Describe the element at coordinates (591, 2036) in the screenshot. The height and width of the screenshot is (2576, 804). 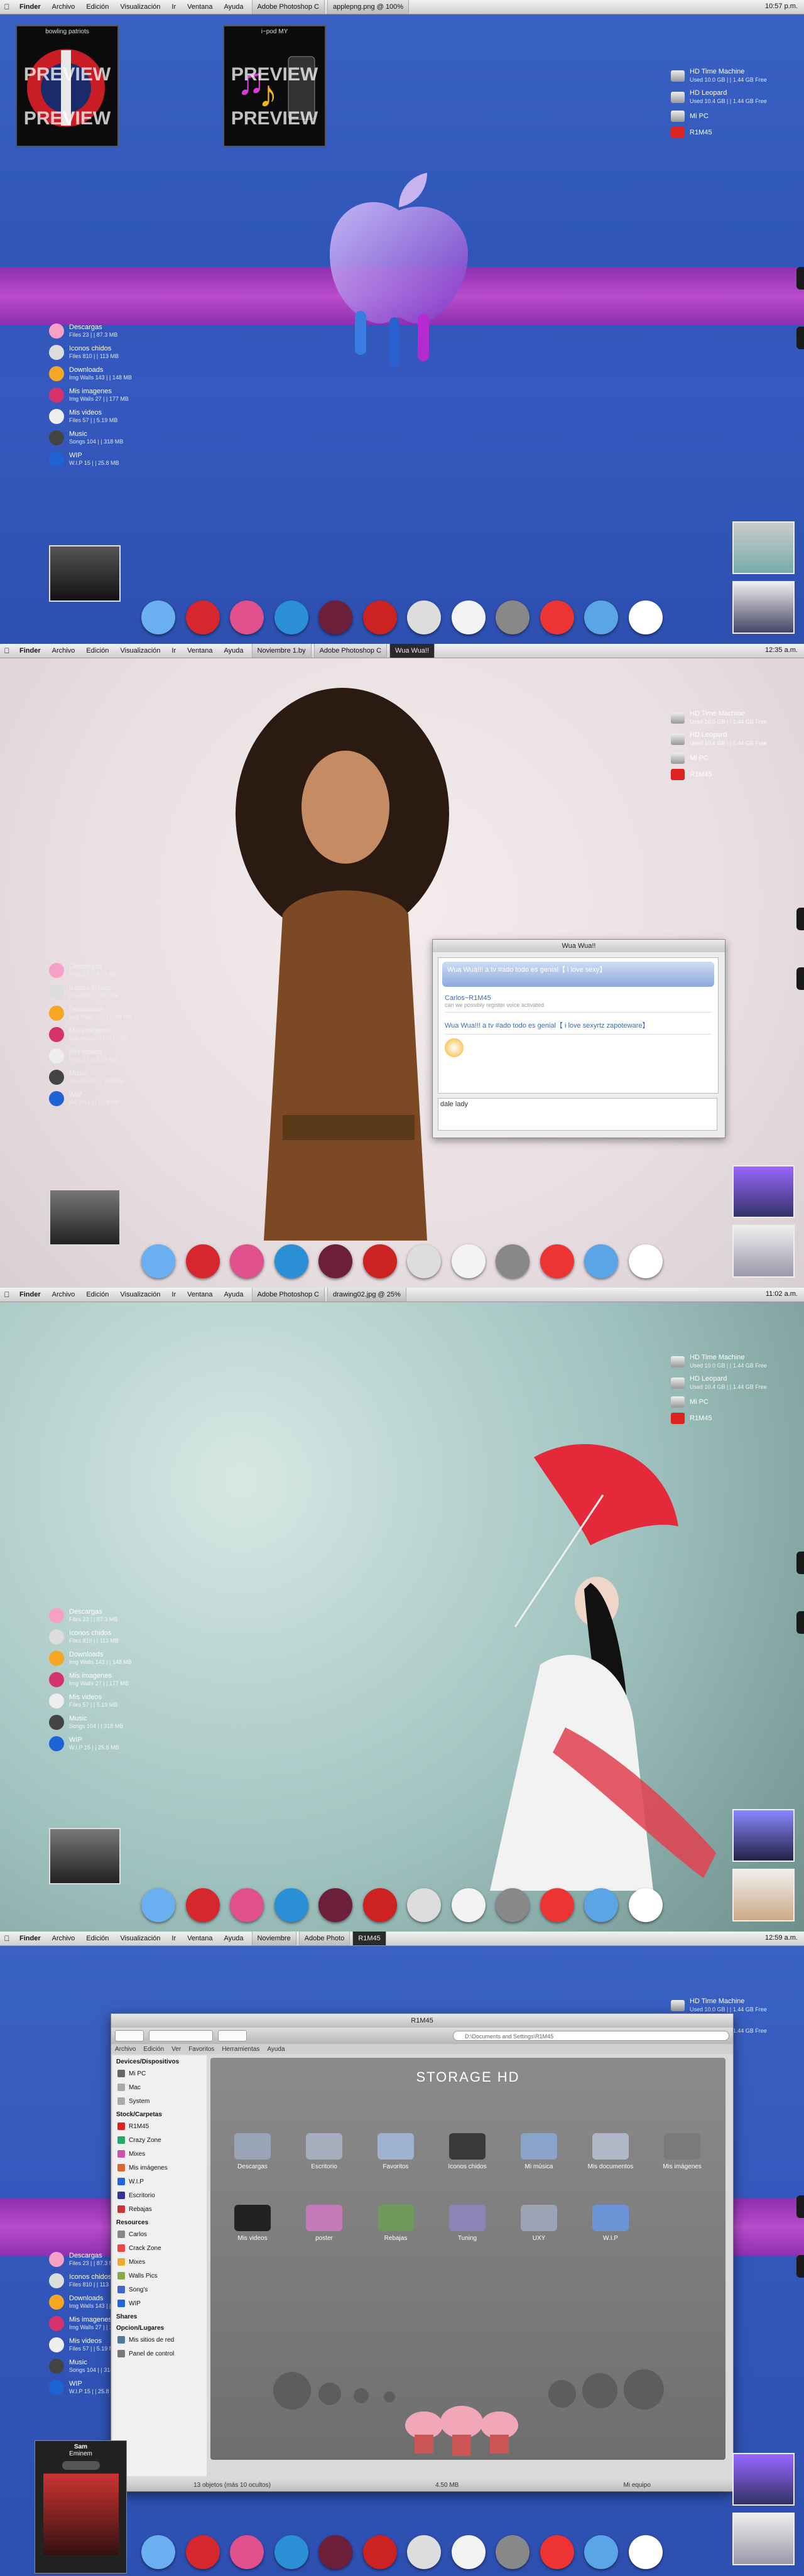
I see `path-search-field: D:\Documents and Settings\R1M45` at that location.